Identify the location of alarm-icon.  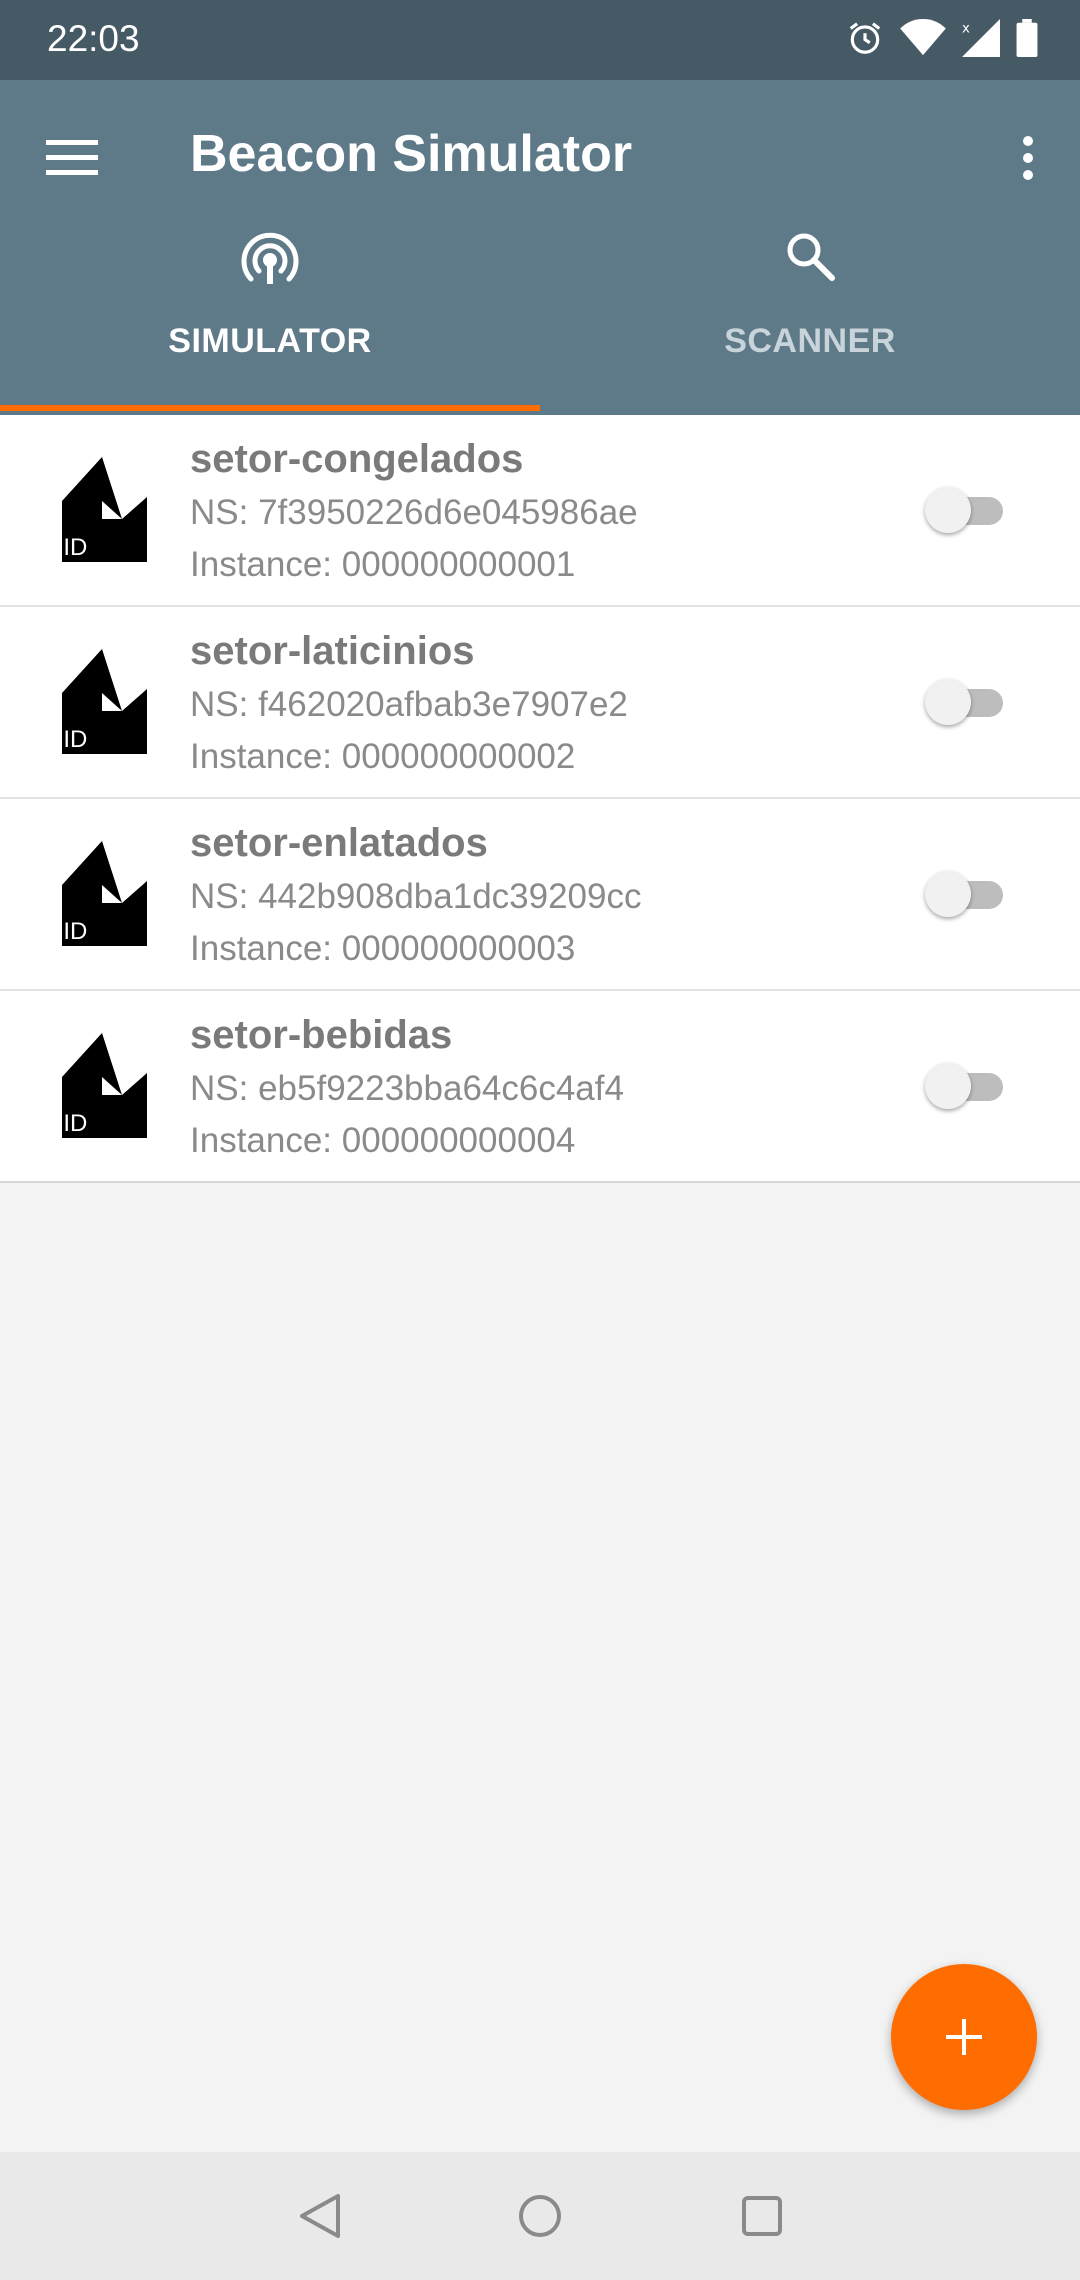
(865, 40).